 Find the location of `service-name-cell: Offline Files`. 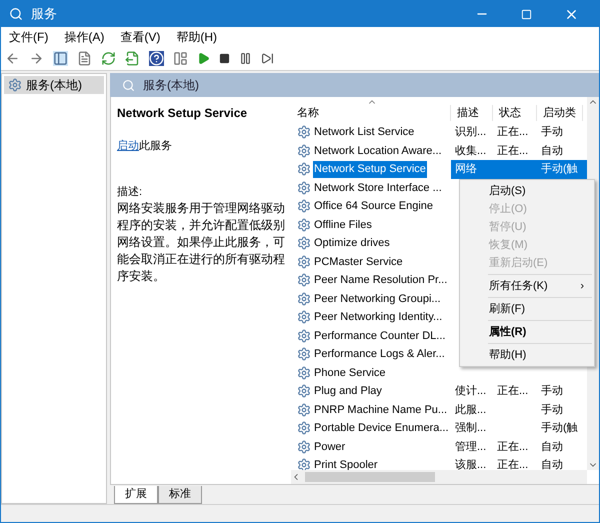

service-name-cell: Offline Files is located at coordinates (343, 224).